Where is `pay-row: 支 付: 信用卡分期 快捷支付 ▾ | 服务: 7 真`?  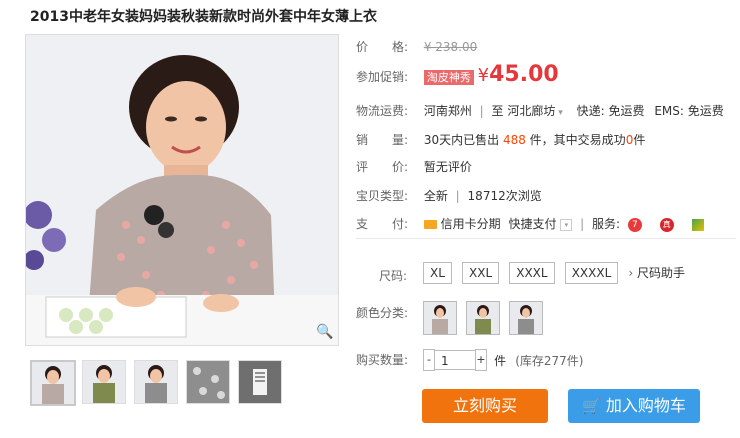 pay-row: 支 付: 信用卡分期 快捷支付 ▾ | 服务: 7 真 is located at coordinates (530, 223).